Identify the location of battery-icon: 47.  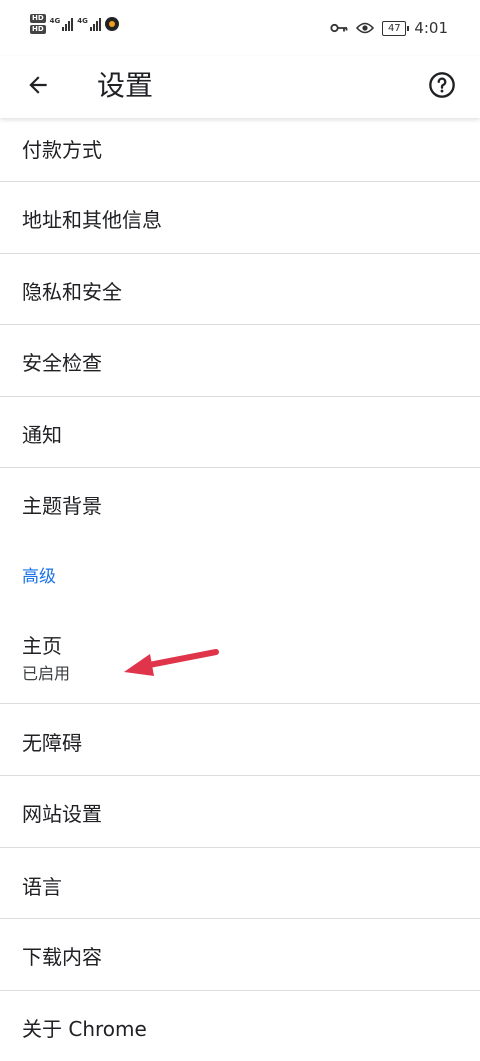
(396, 28).